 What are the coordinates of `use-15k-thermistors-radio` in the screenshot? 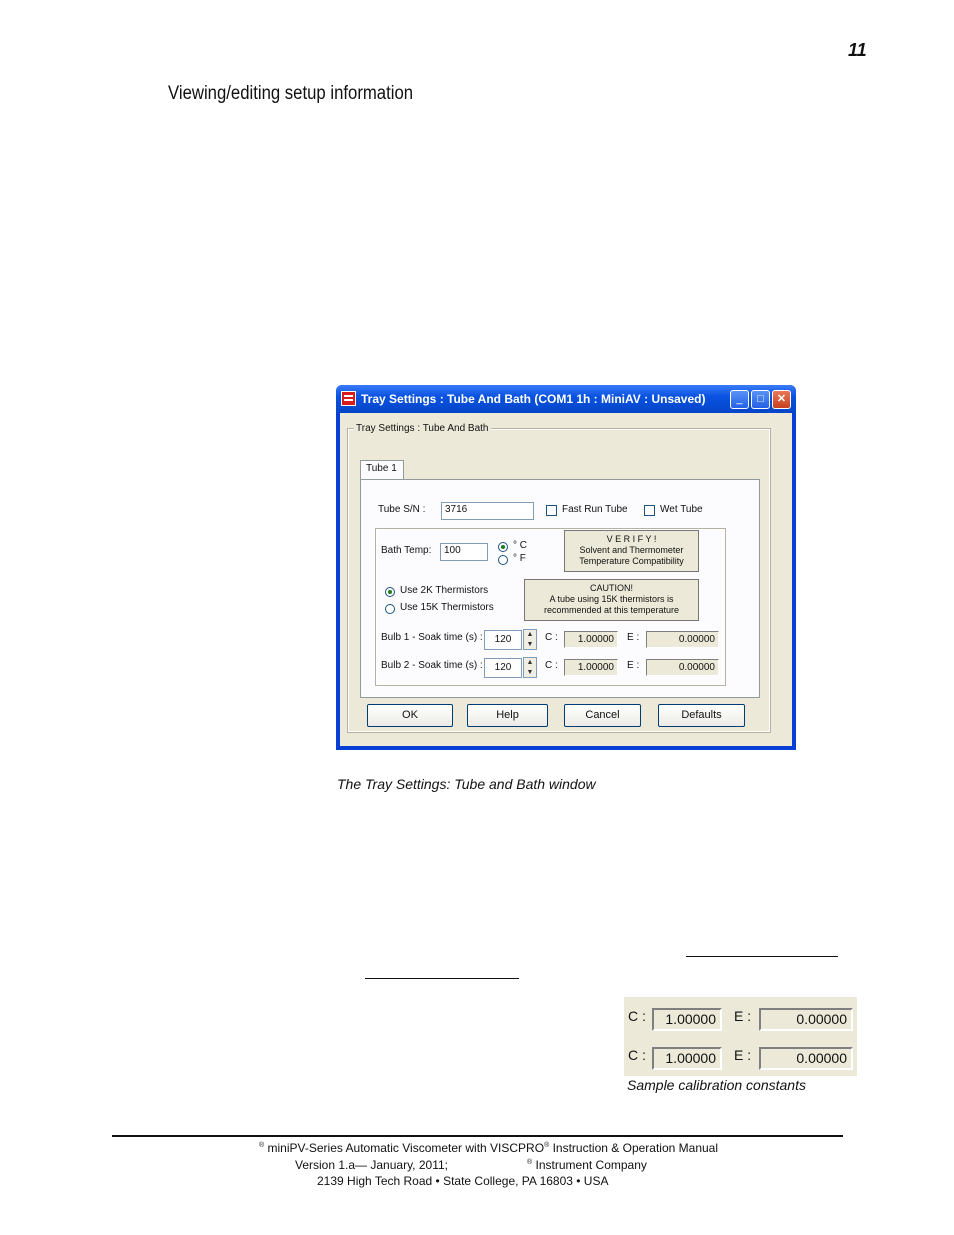 It's located at (390, 609).